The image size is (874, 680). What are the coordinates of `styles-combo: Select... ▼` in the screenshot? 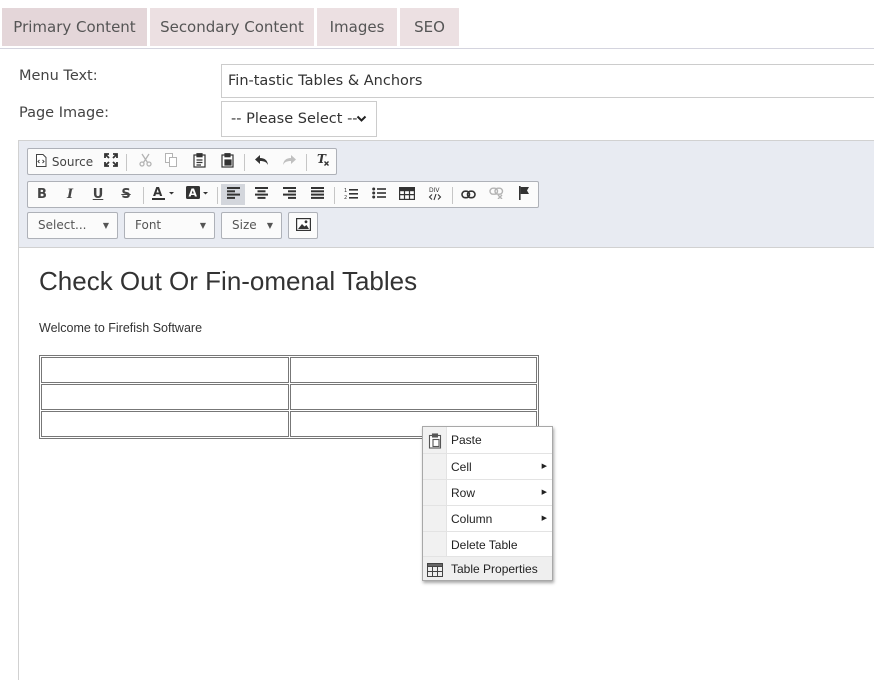 It's located at (72, 225).